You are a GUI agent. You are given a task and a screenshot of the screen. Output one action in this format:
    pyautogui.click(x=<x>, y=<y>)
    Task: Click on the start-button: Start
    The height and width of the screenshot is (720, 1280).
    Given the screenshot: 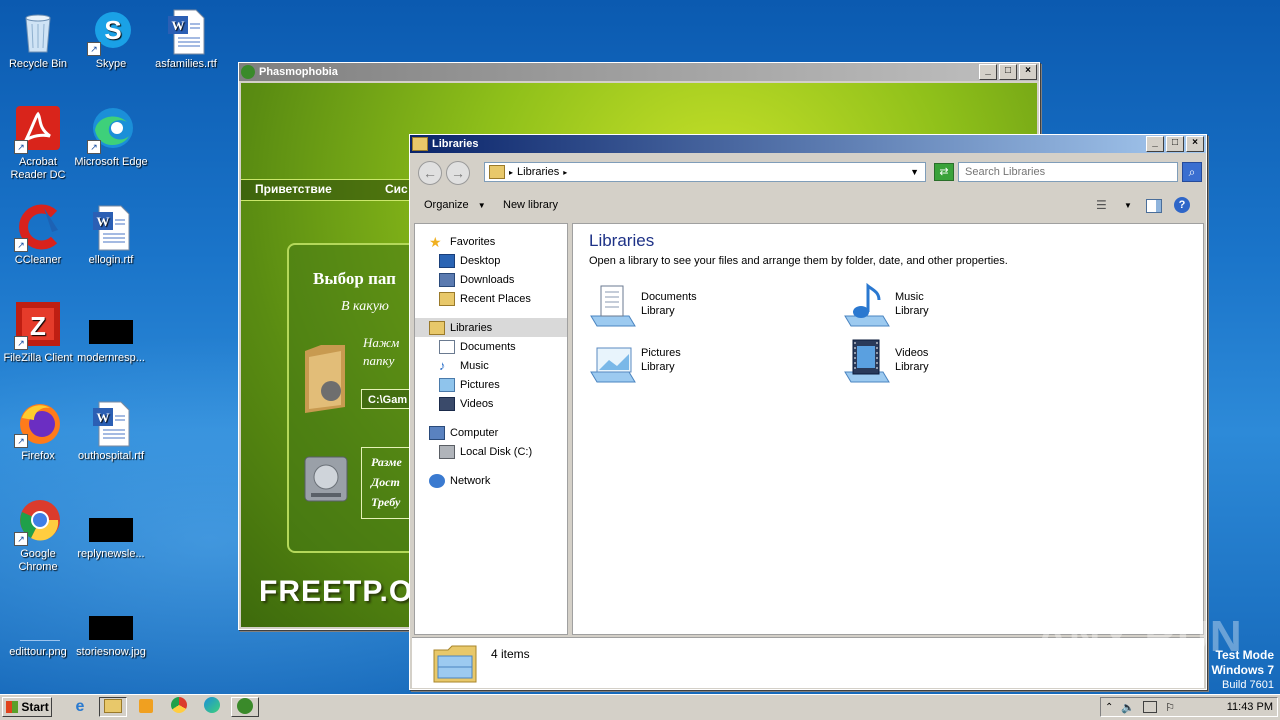 What is the action you would take?
    pyautogui.click(x=27, y=707)
    